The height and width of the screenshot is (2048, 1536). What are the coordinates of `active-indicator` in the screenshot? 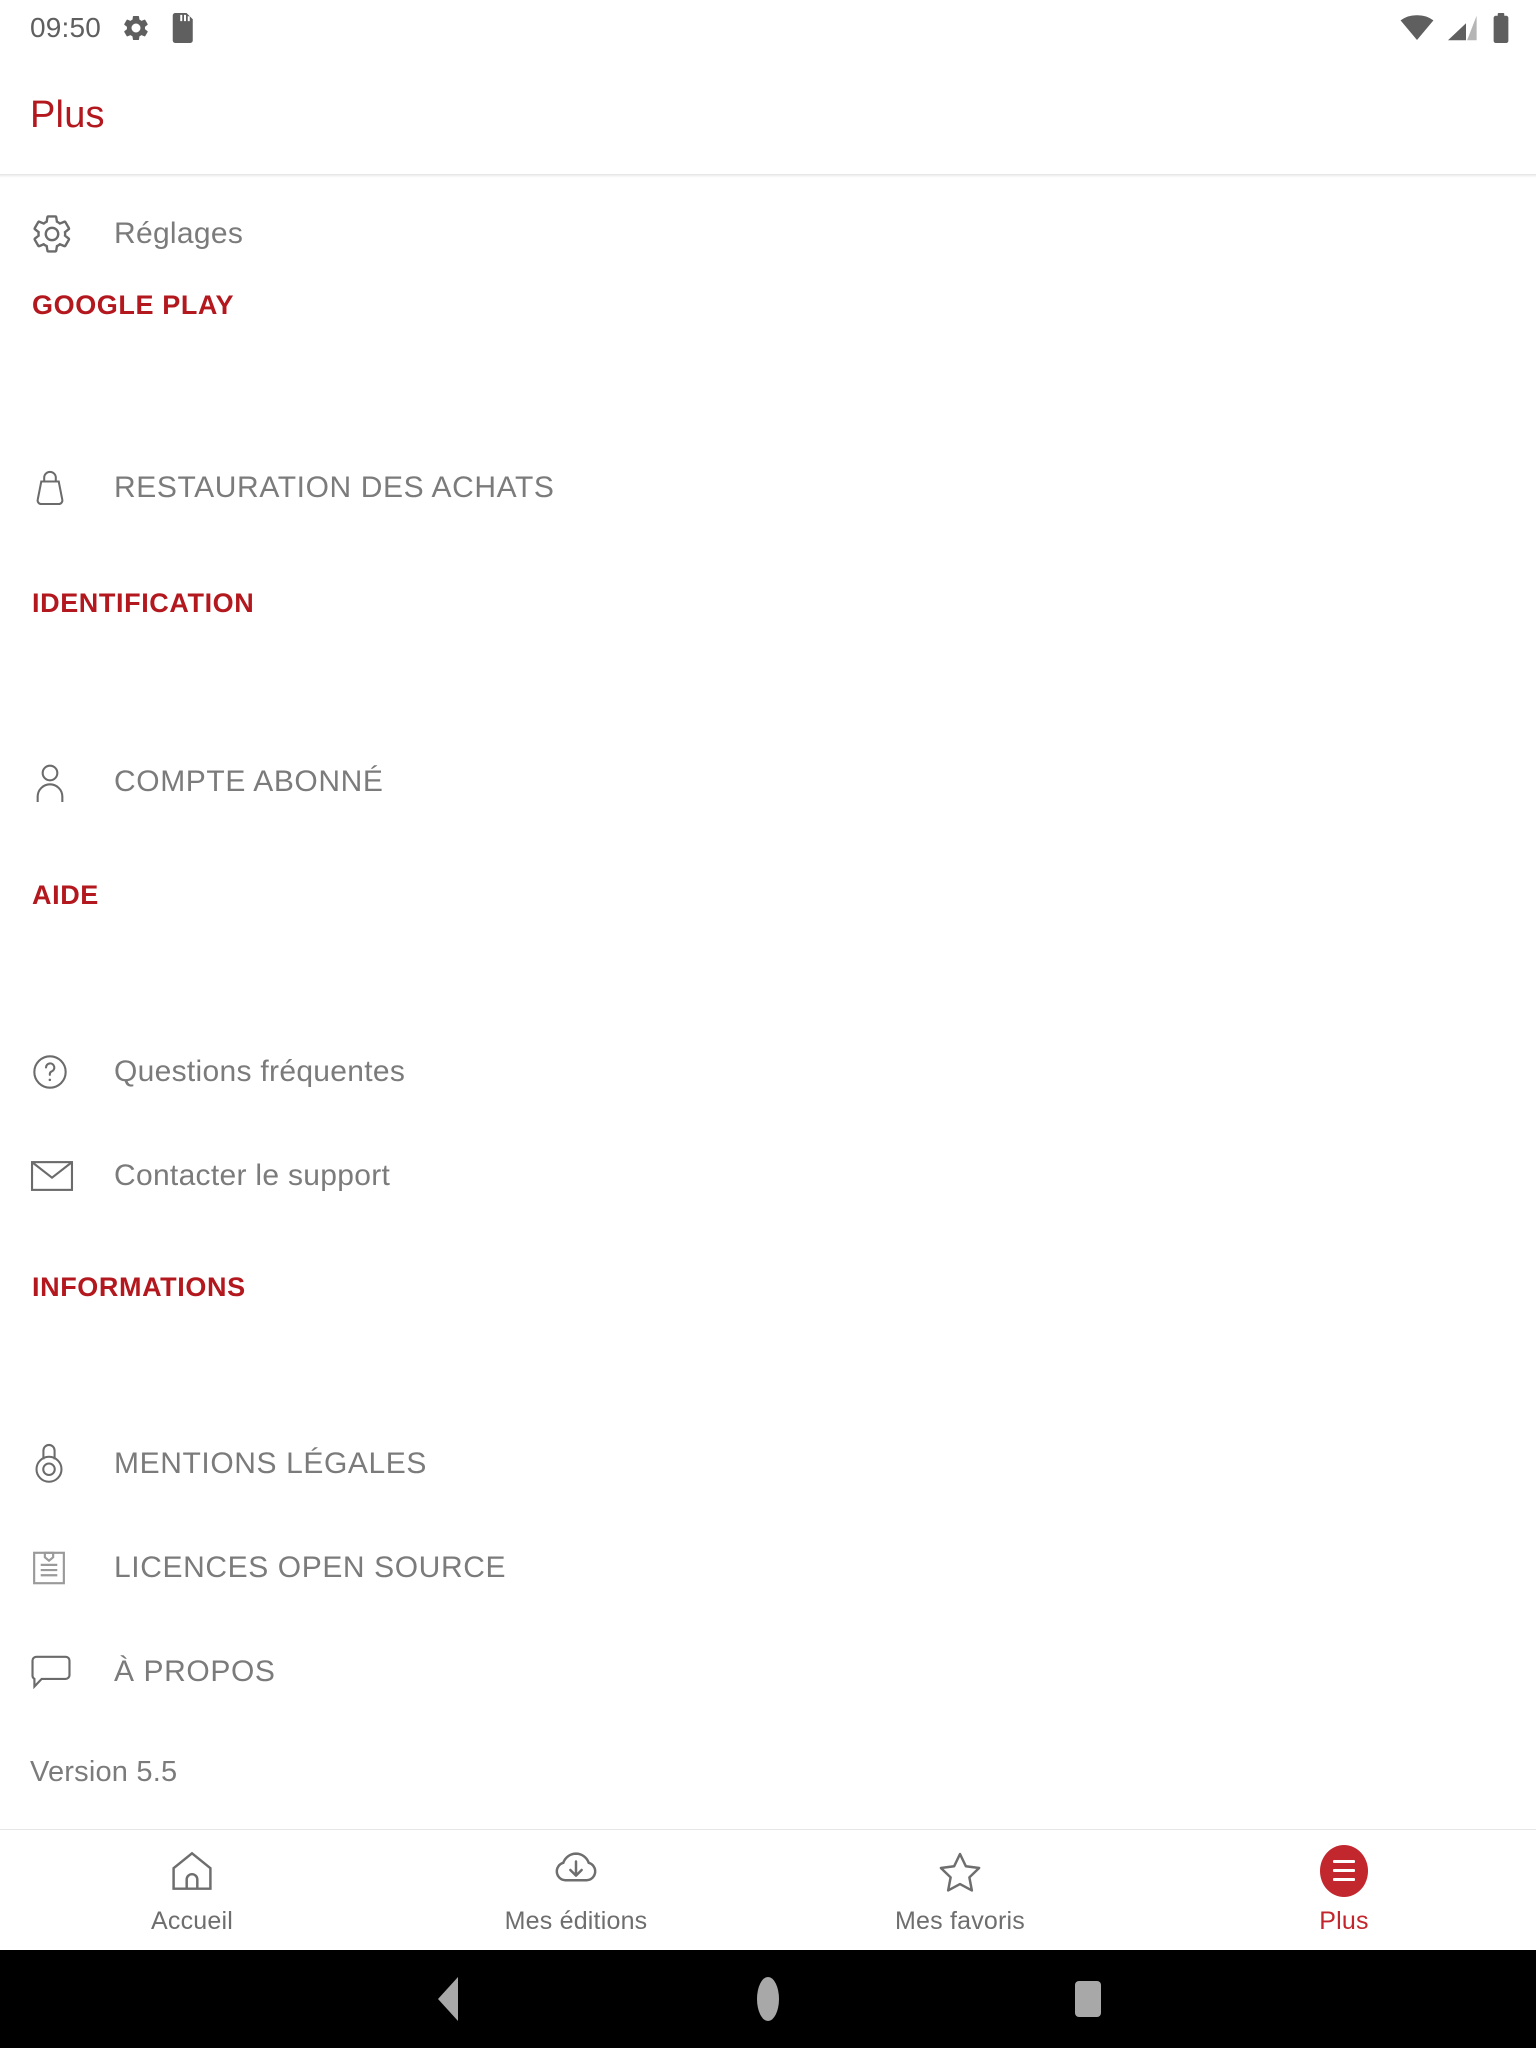 It's located at (1344, 1870).